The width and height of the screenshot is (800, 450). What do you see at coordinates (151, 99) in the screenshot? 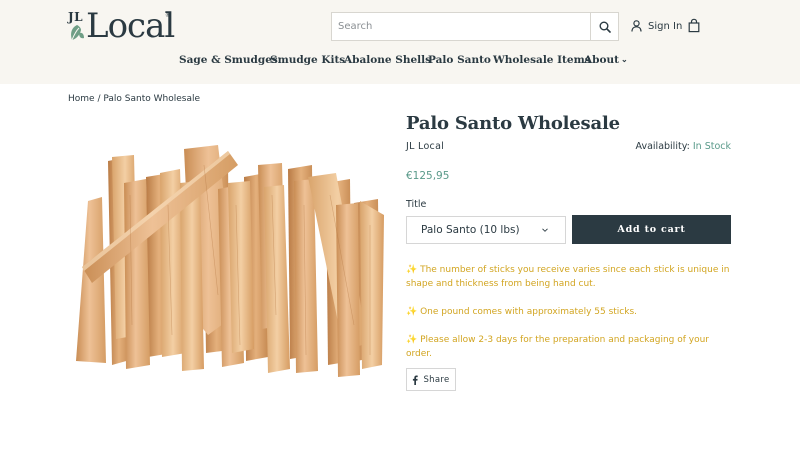
I see `breadcrumb-current: Palo Santo Wholesale` at bounding box center [151, 99].